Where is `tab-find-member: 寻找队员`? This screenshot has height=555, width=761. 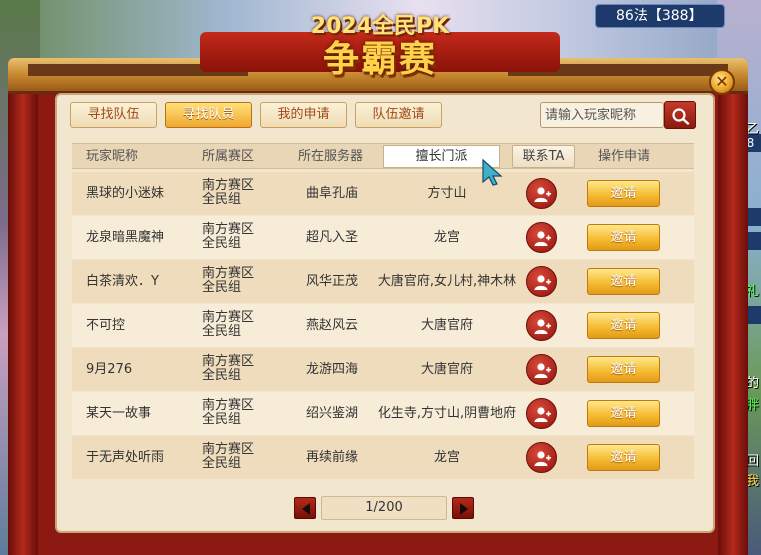
tab-find-member: 寻找队员 is located at coordinates (208, 115).